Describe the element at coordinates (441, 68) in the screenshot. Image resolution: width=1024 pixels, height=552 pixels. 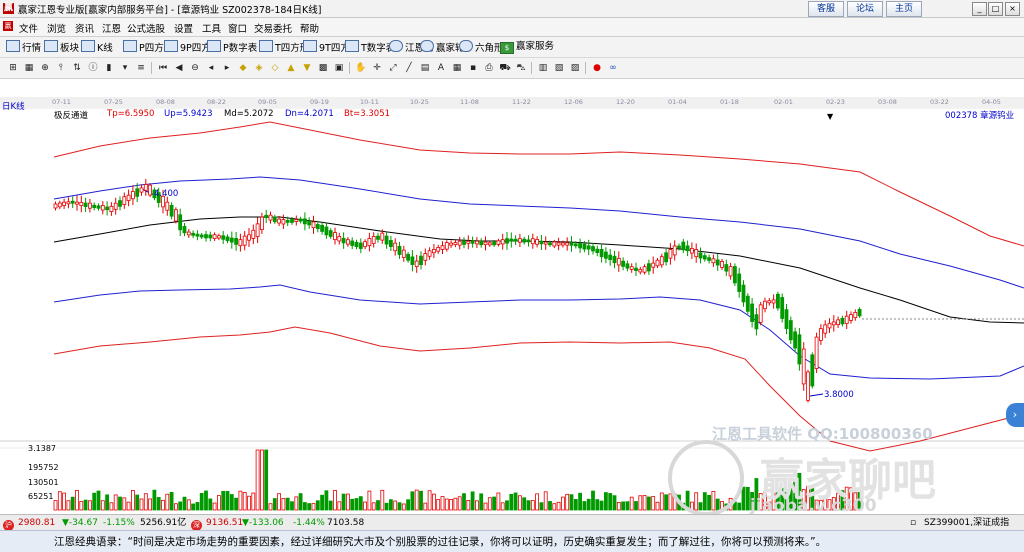
I see `text-icon: A` at that location.